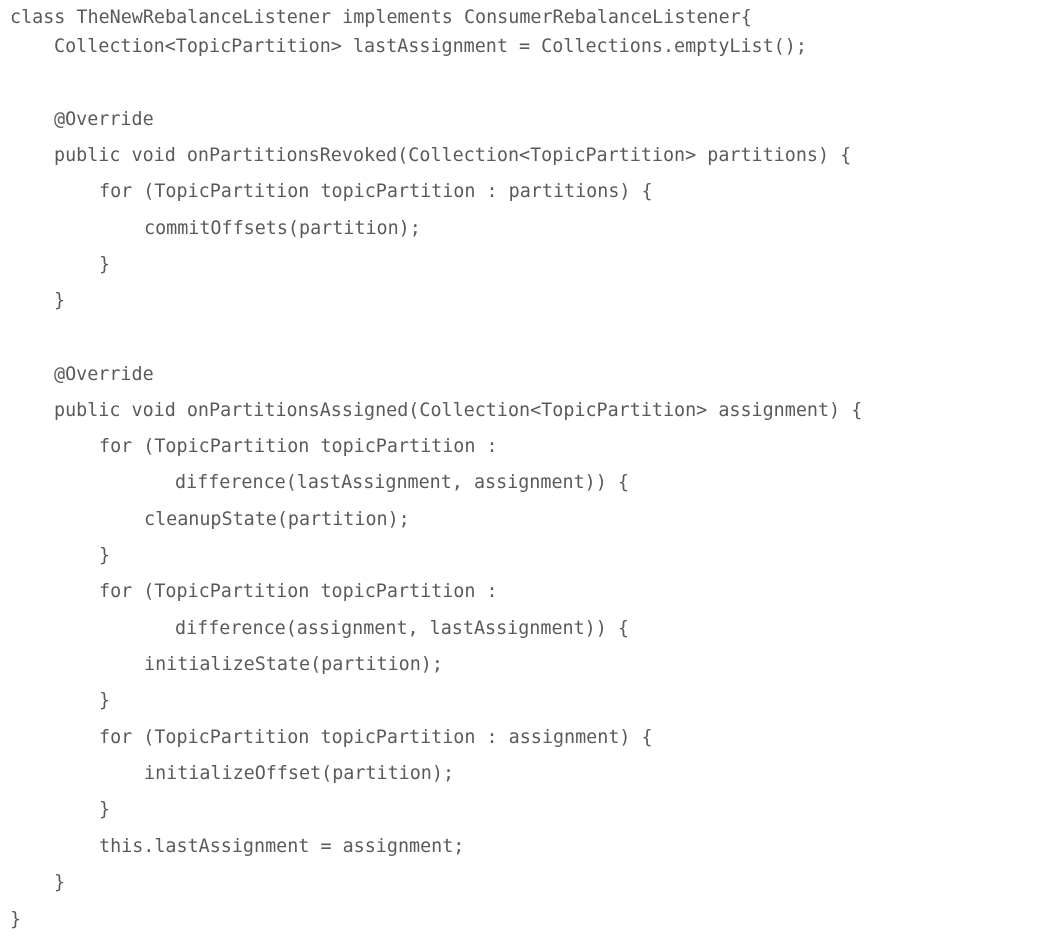  What do you see at coordinates (282, 228) in the screenshot?
I see `code-line: commitOffsets(partition);` at bounding box center [282, 228].